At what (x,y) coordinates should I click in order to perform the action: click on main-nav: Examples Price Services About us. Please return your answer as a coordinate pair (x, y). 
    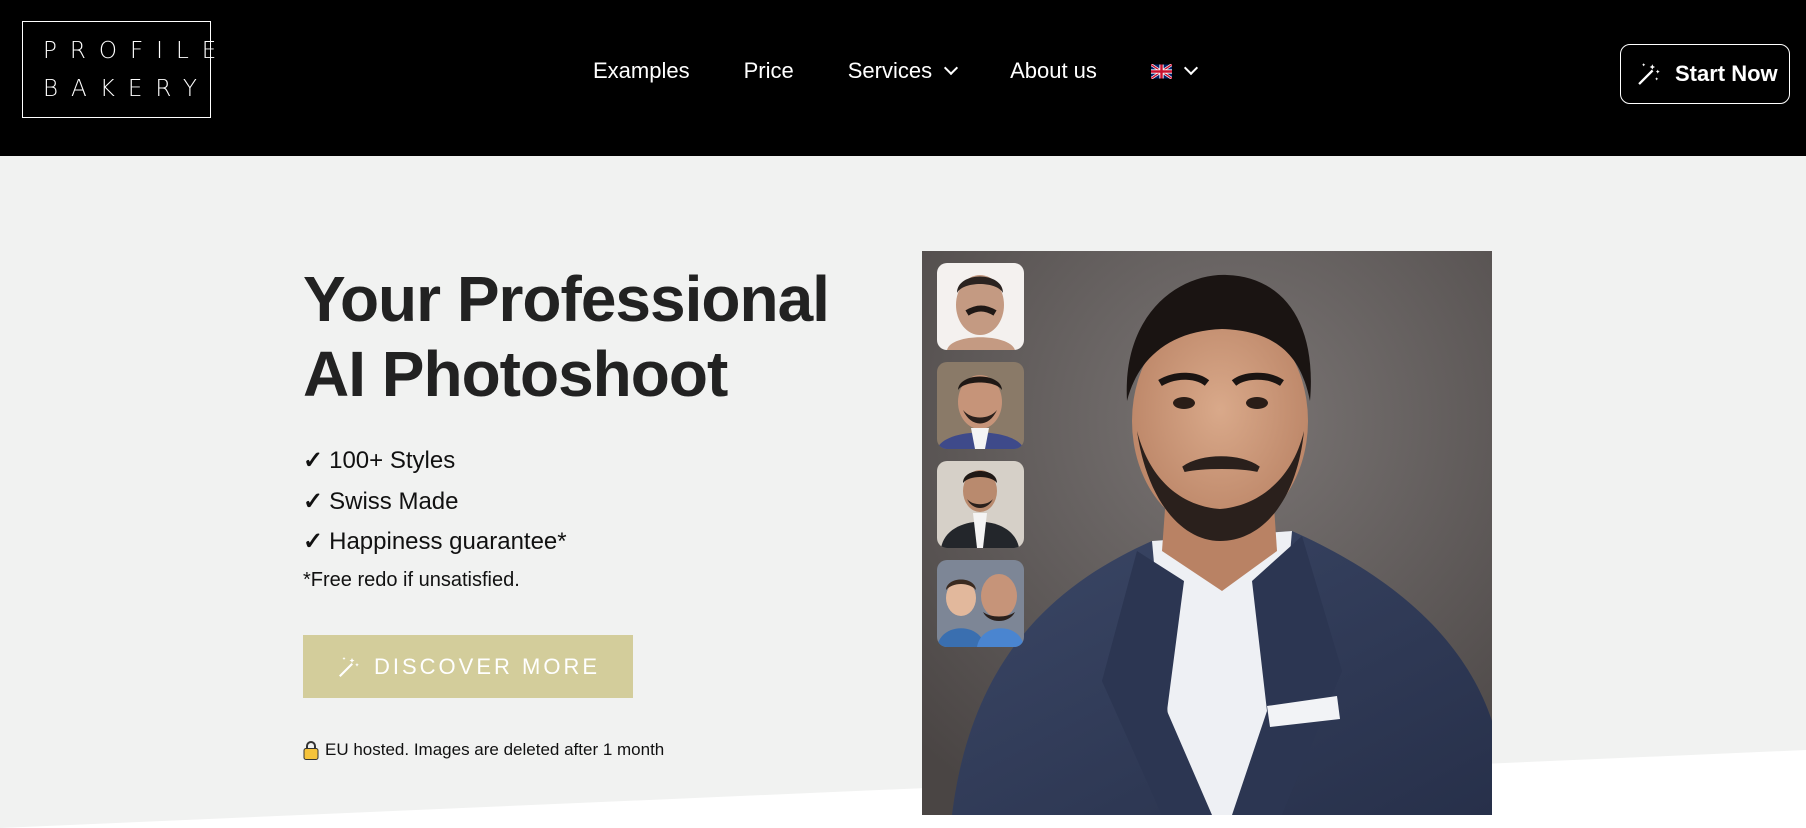
    Looking at the image, I should click on (921, 71).